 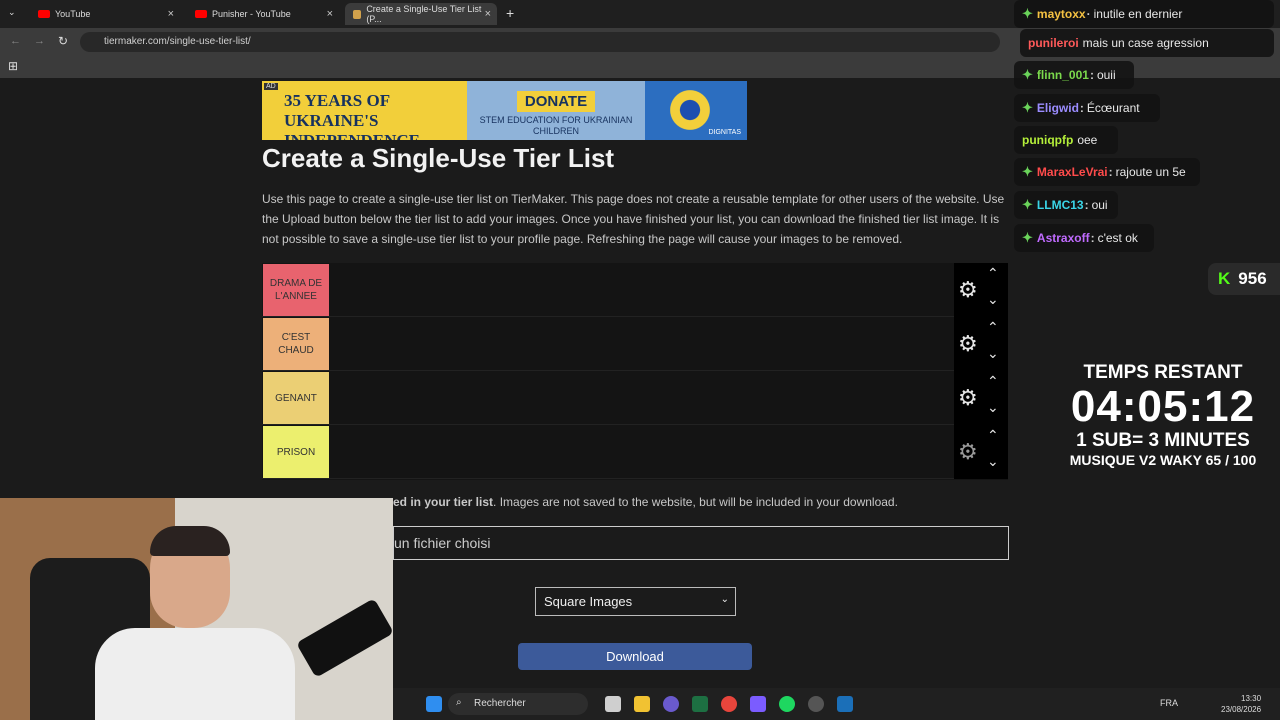 I want to click on apps-grid-icon: ⊞, so click(x=13, y=66).